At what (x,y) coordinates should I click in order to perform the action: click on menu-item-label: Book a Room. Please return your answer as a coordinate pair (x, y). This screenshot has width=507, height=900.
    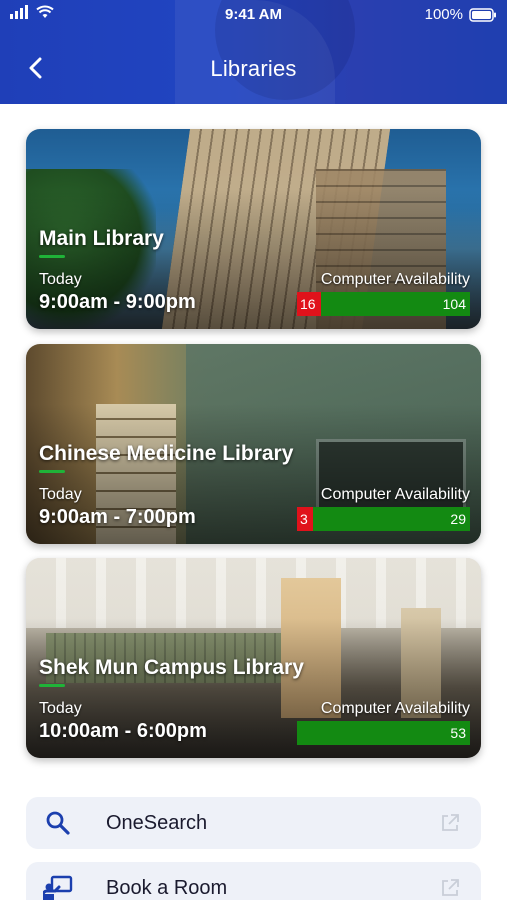
    Looking at the image, I should click on (167, 887).